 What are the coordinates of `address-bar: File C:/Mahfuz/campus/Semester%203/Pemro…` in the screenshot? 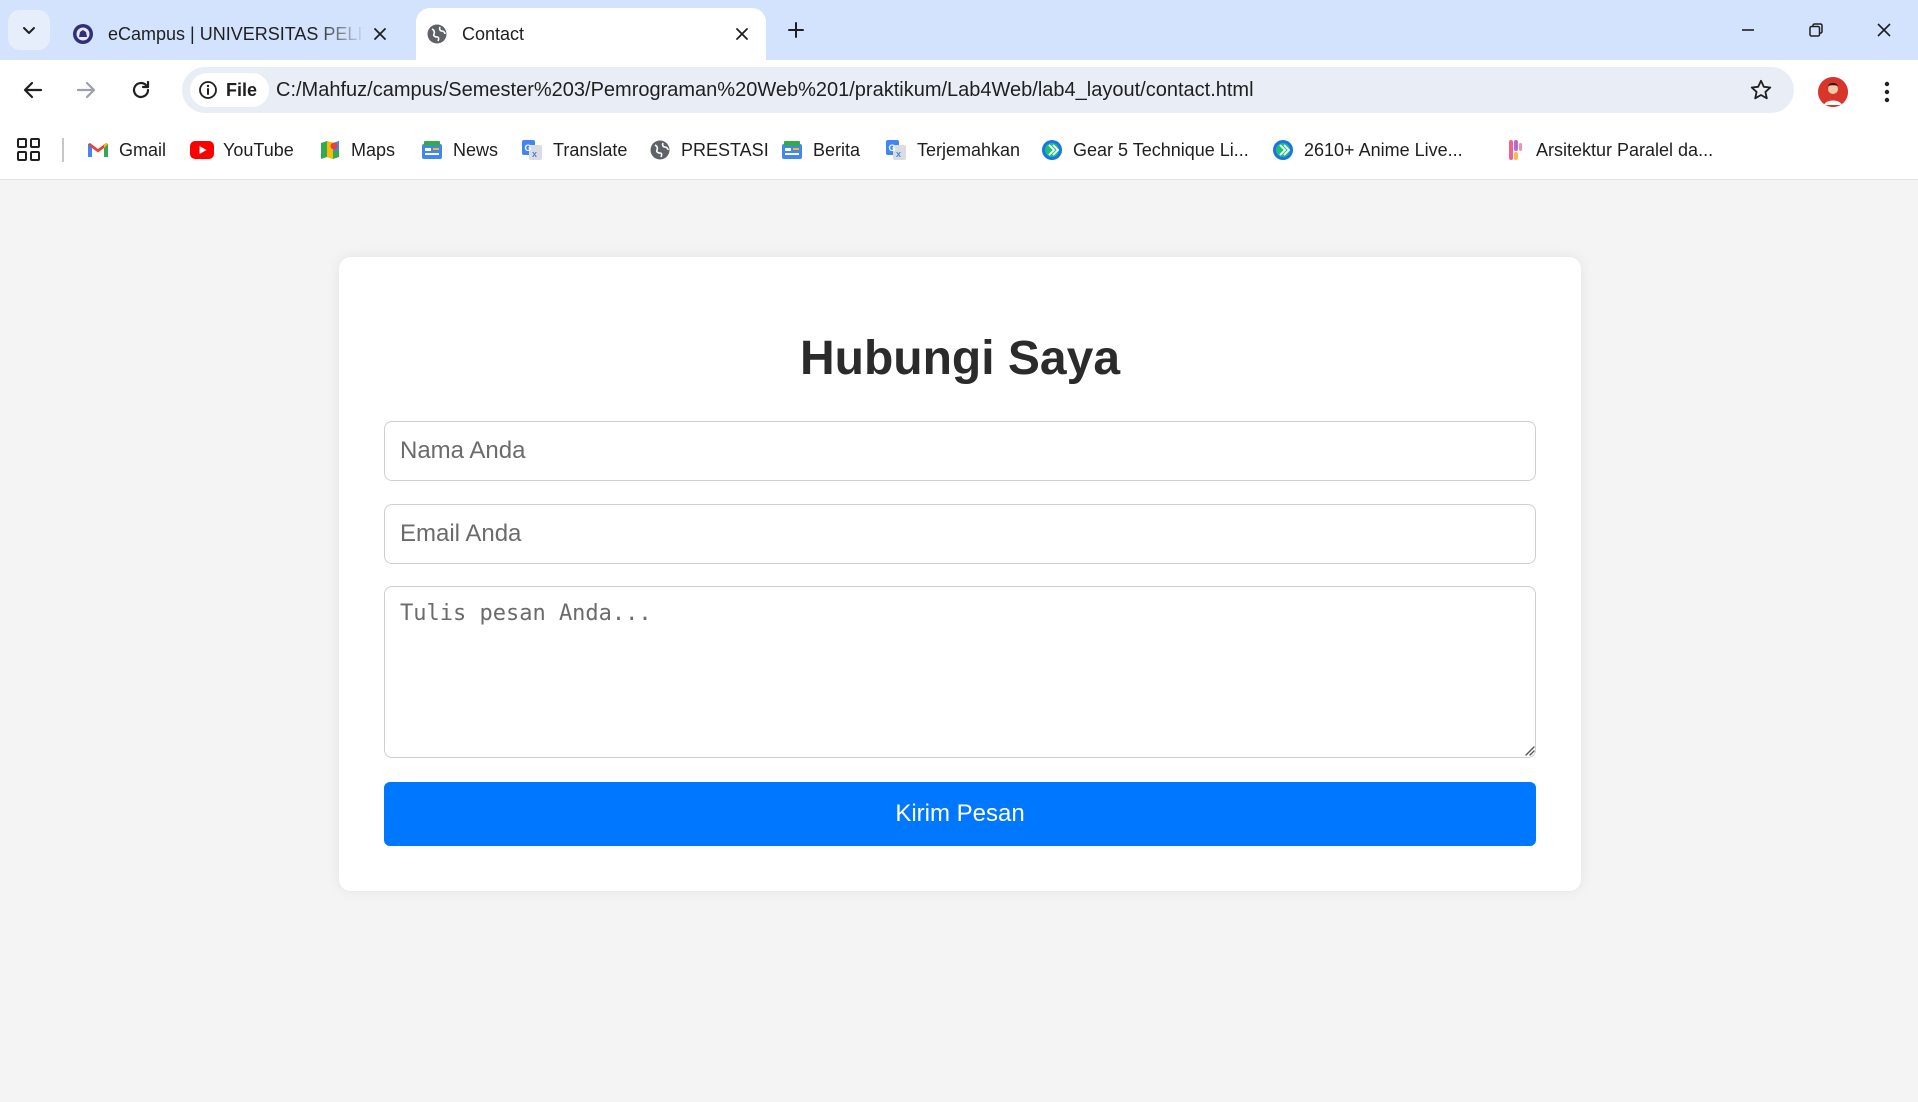 It's located at (988, 90).